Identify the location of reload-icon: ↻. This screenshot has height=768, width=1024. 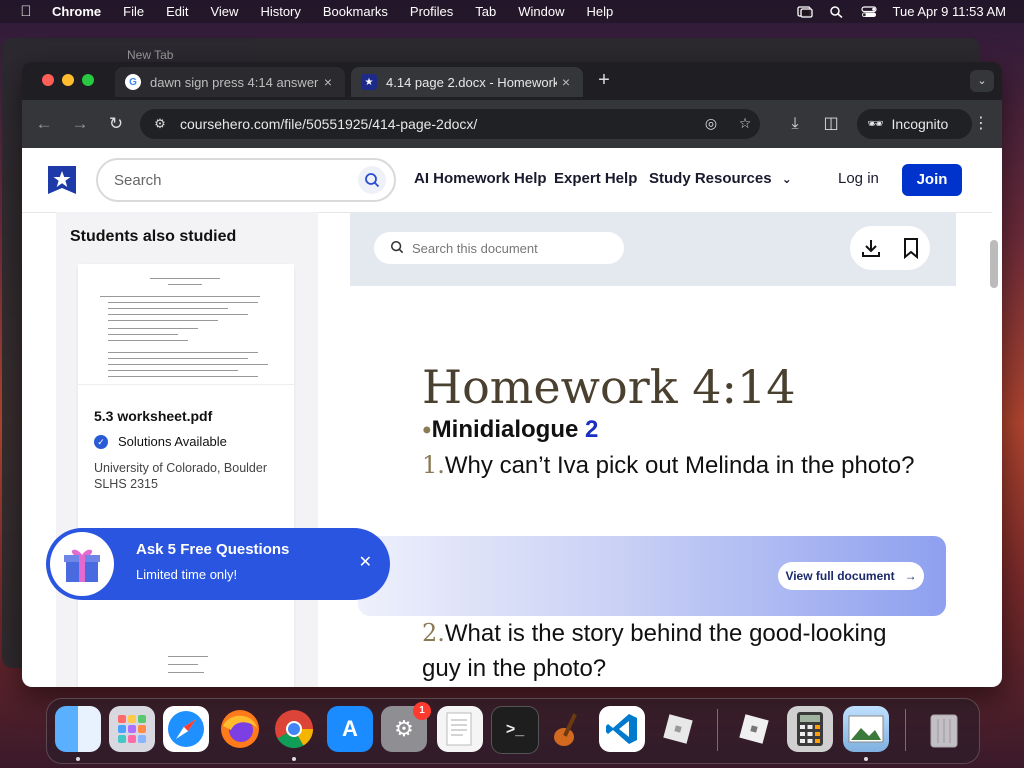
(116, 124).